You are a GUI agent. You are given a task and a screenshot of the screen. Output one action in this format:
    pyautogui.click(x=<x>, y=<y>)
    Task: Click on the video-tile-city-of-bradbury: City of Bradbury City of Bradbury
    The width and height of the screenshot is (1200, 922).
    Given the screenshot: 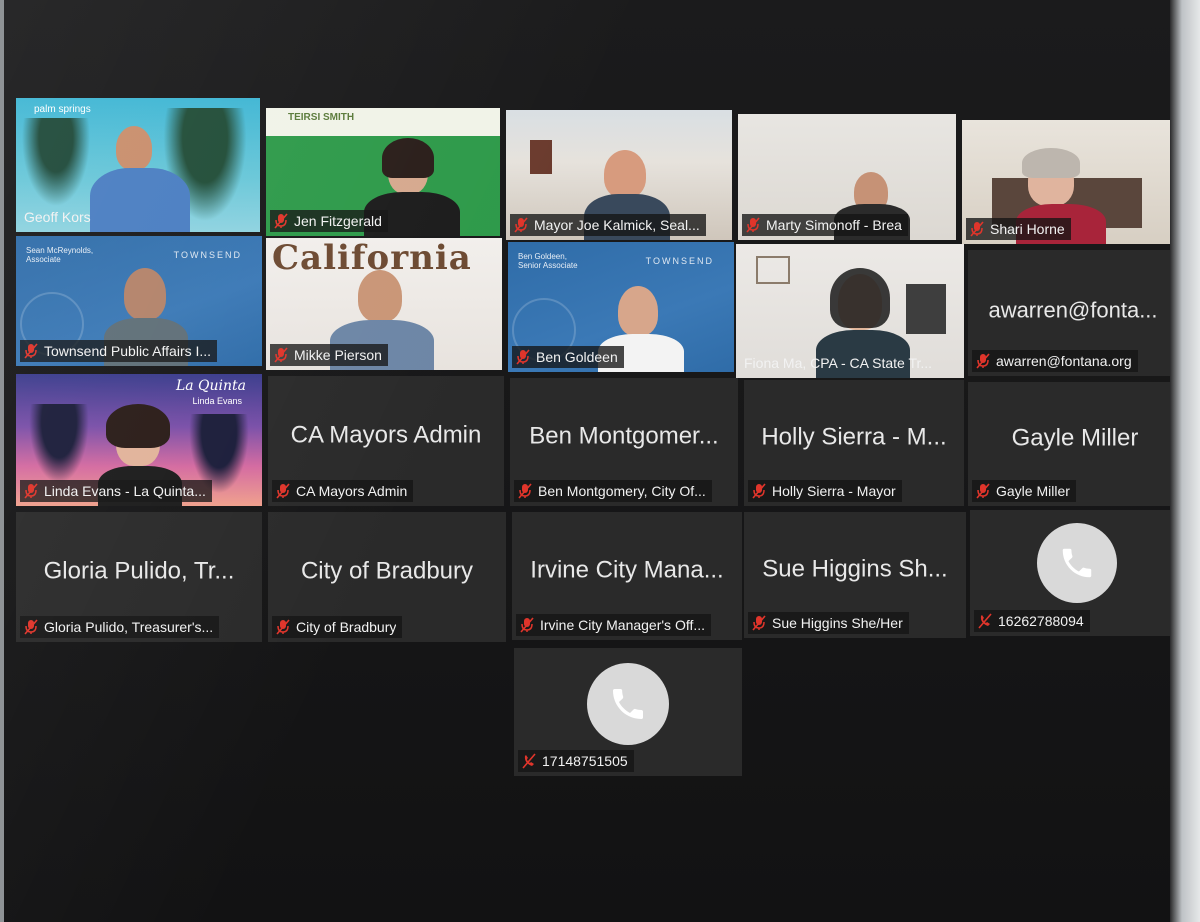 What is the action you would take?
    pyautogui.click(x=387, y=577)
    